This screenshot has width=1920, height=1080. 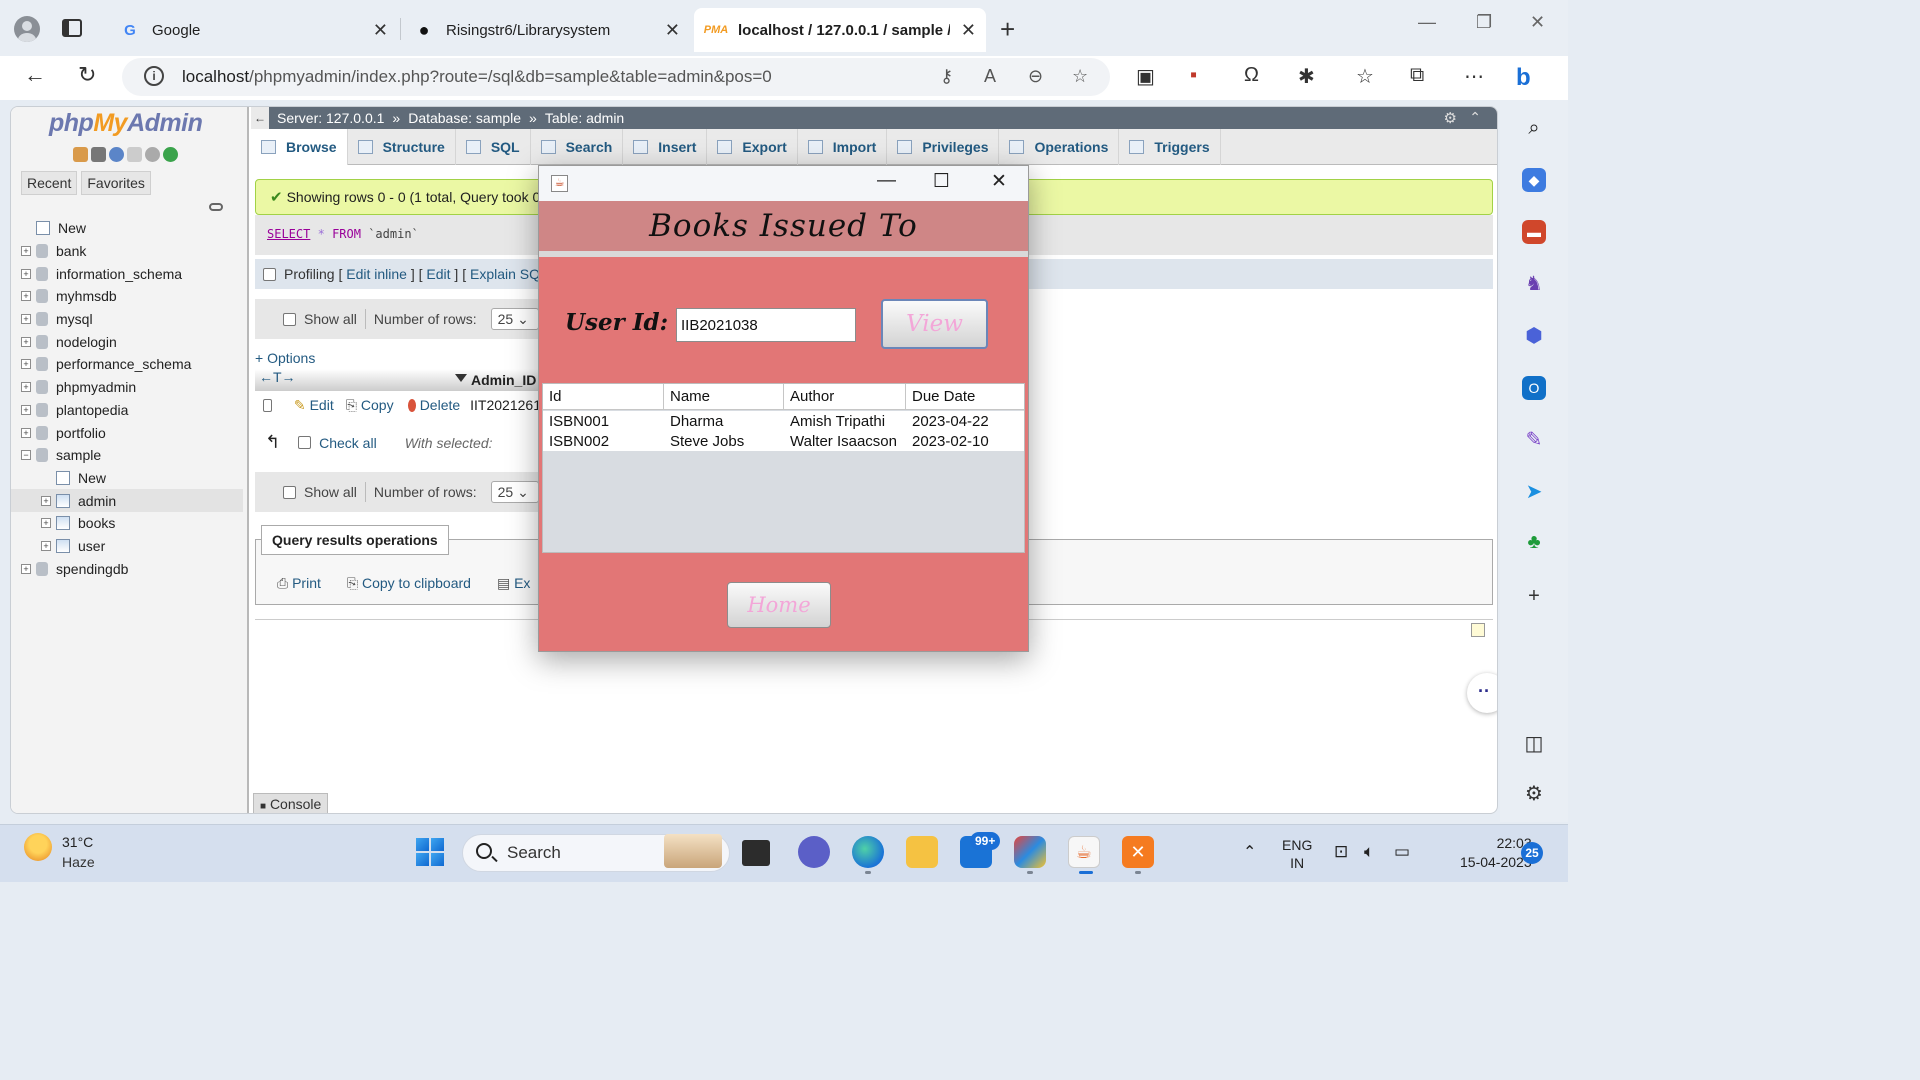 What do you see at coordinates (216, 207) in the screenshot?
I see `link-icon` at bounding box center [216, 207].